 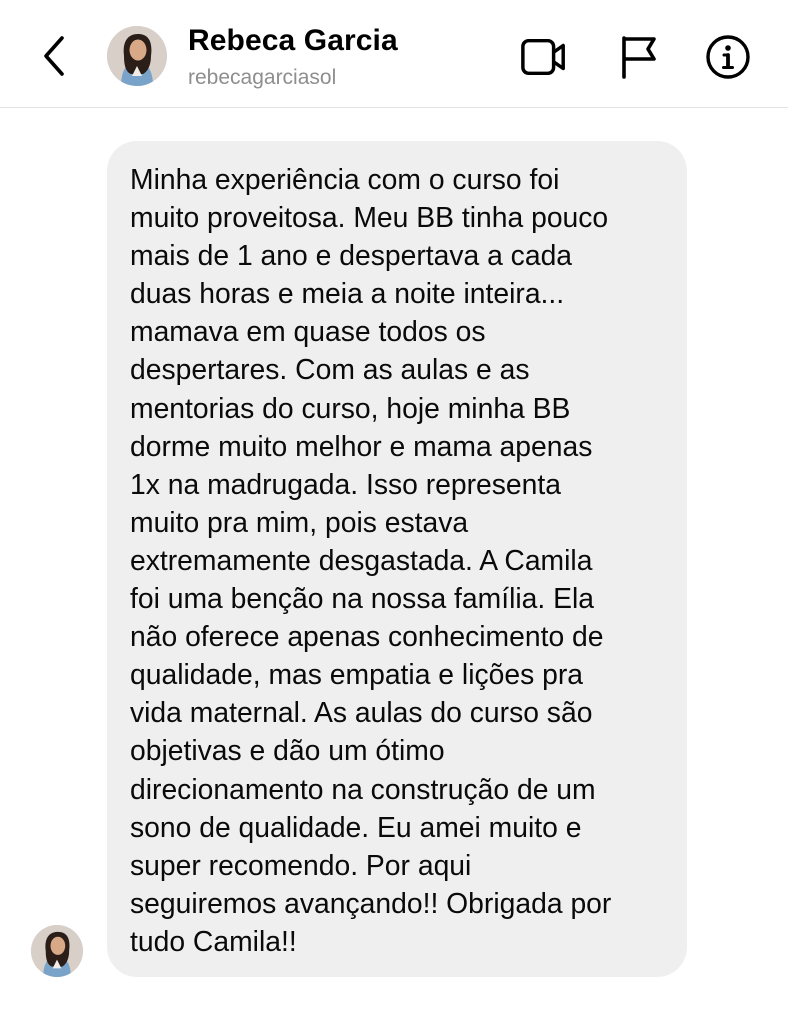 I want to click on flag-icon, so click(x=639, y=57).